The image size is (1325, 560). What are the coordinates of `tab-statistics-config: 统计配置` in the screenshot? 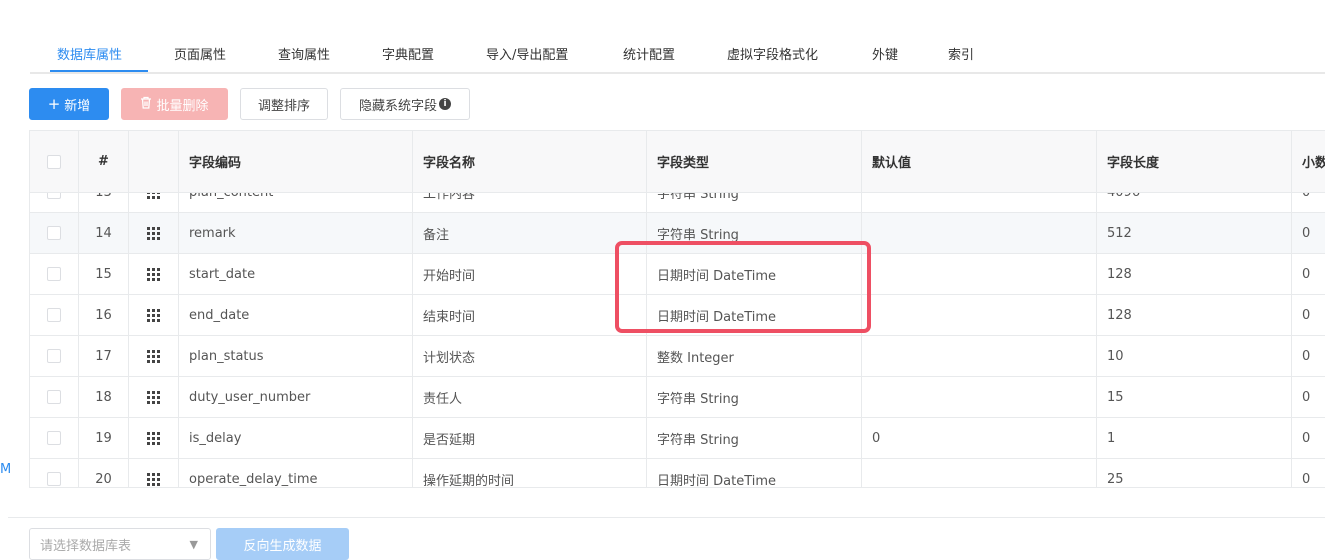 It's located at (649, 53).